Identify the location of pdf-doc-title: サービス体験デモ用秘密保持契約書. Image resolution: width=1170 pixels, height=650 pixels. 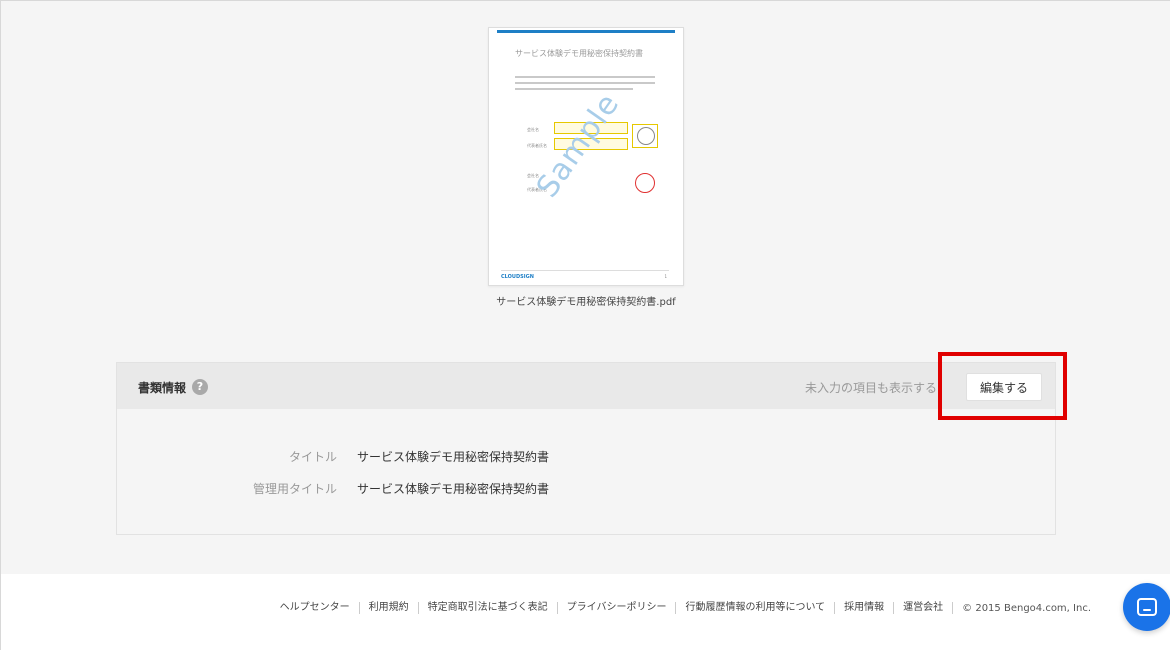
(579, 53).